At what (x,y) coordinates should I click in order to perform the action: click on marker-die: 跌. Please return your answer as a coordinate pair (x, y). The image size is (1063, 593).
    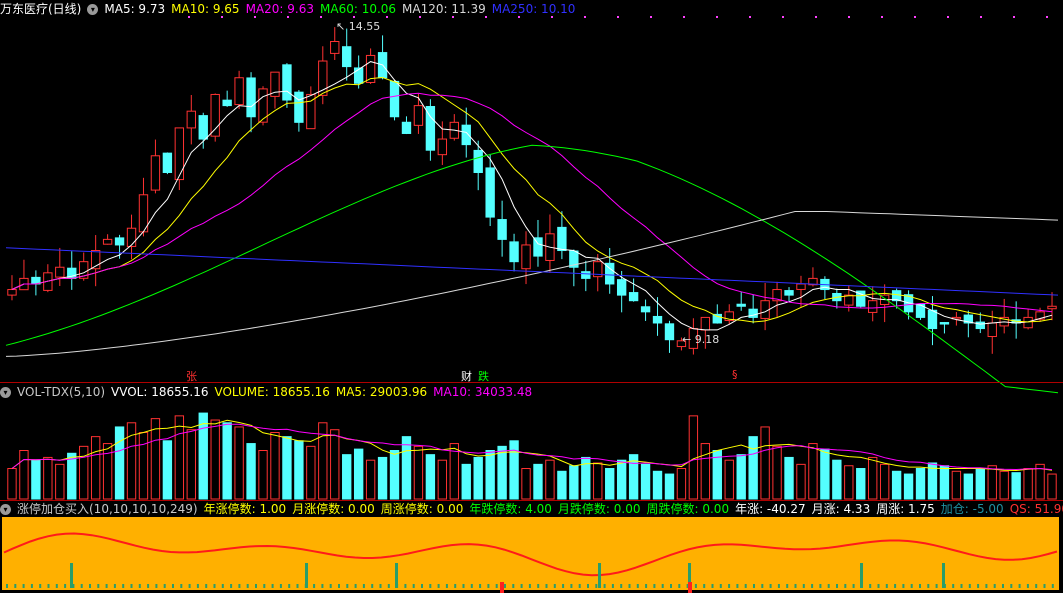
    Looking at the image, I should click on (483, 376).